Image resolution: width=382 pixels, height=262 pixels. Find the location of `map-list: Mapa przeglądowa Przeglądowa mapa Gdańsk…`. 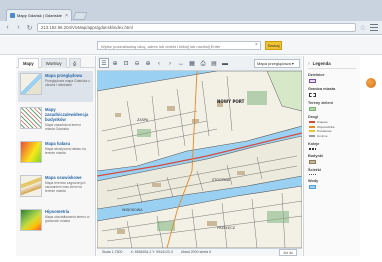

map-list: Mapa przeglądowa Przeglądowa mapa Gdańsk… is located at coordinates (55, 156).